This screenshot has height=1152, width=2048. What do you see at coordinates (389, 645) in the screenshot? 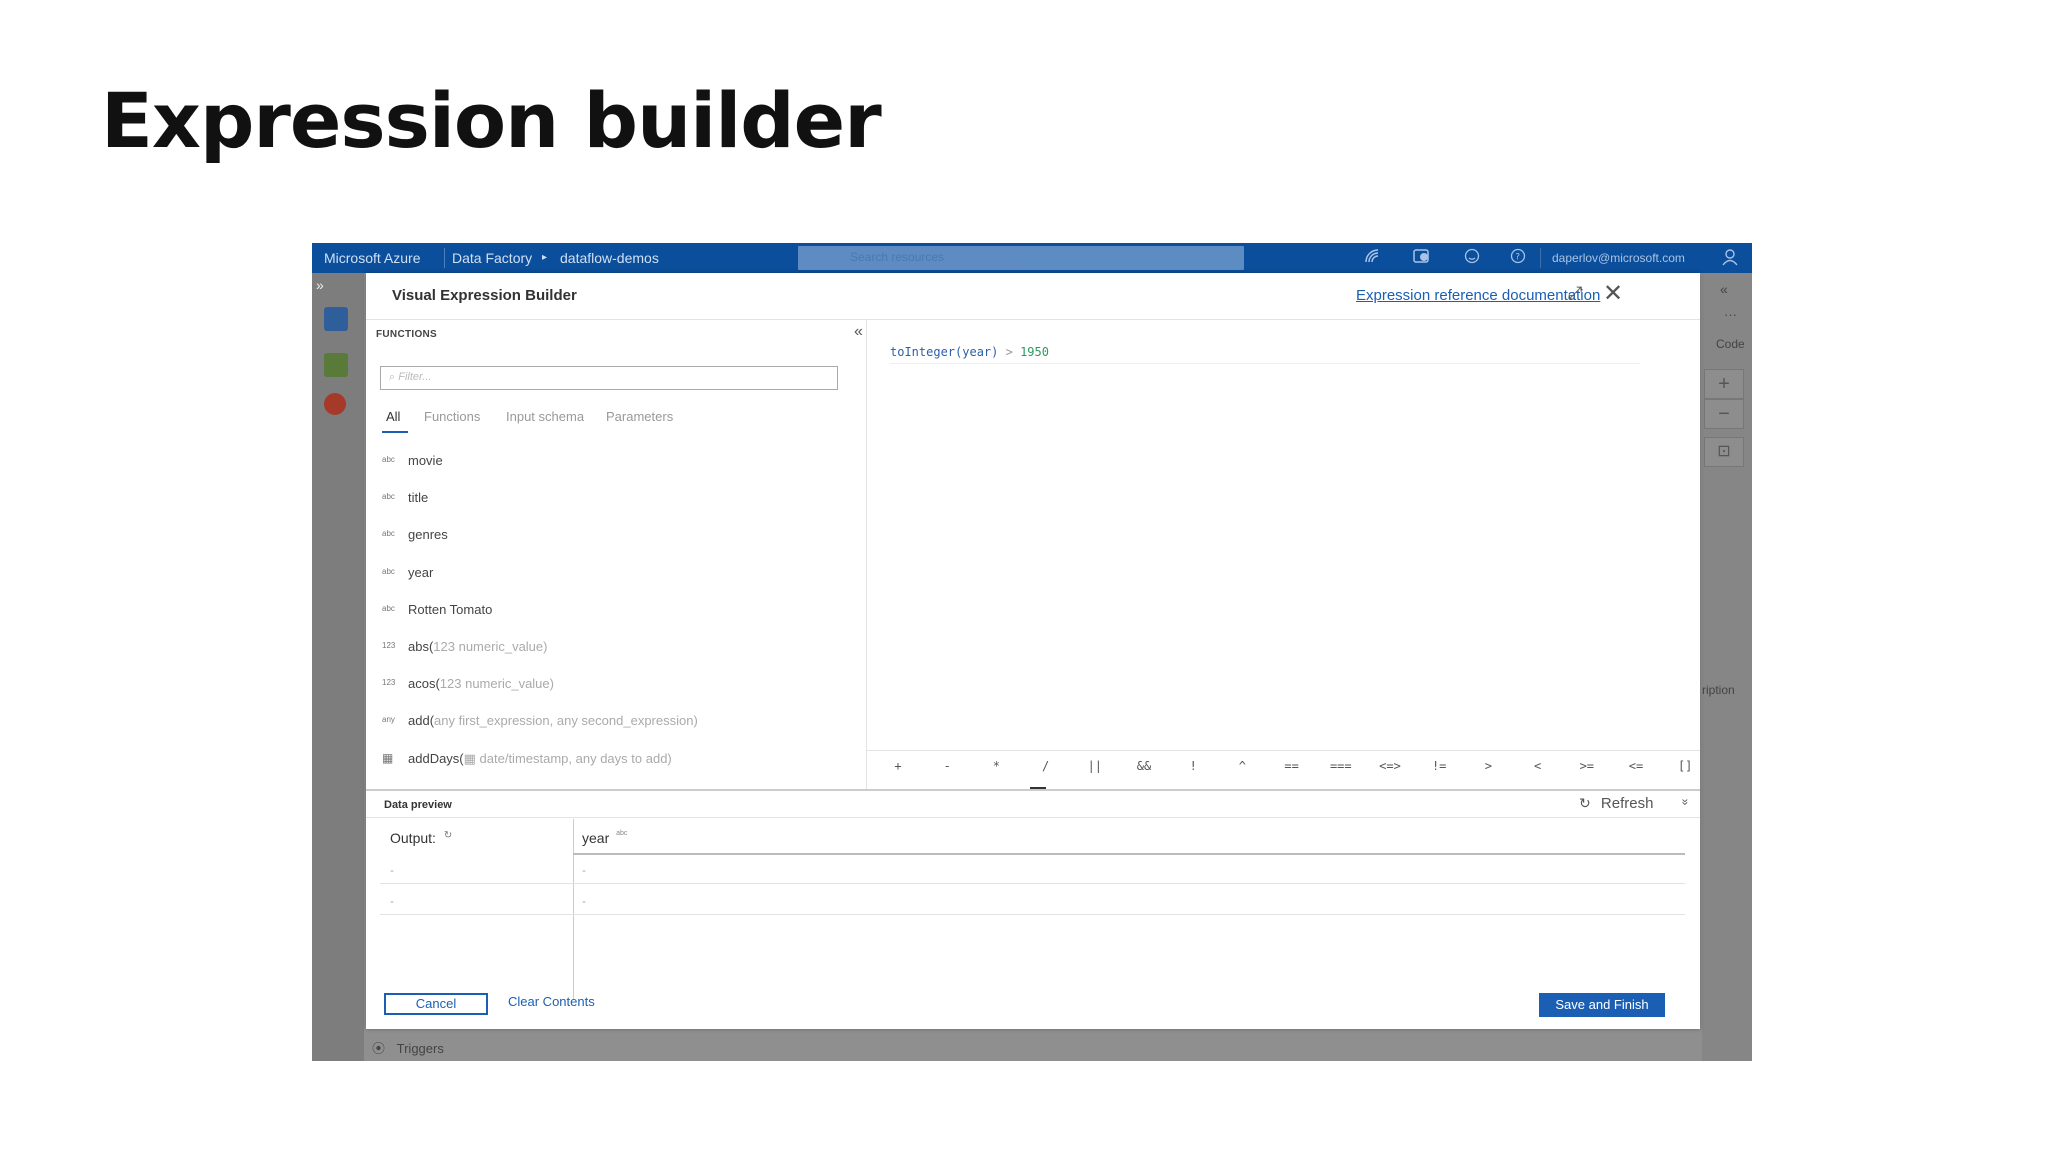
I see `numeric-type-icon: 123` at bounding box center [389, 645].